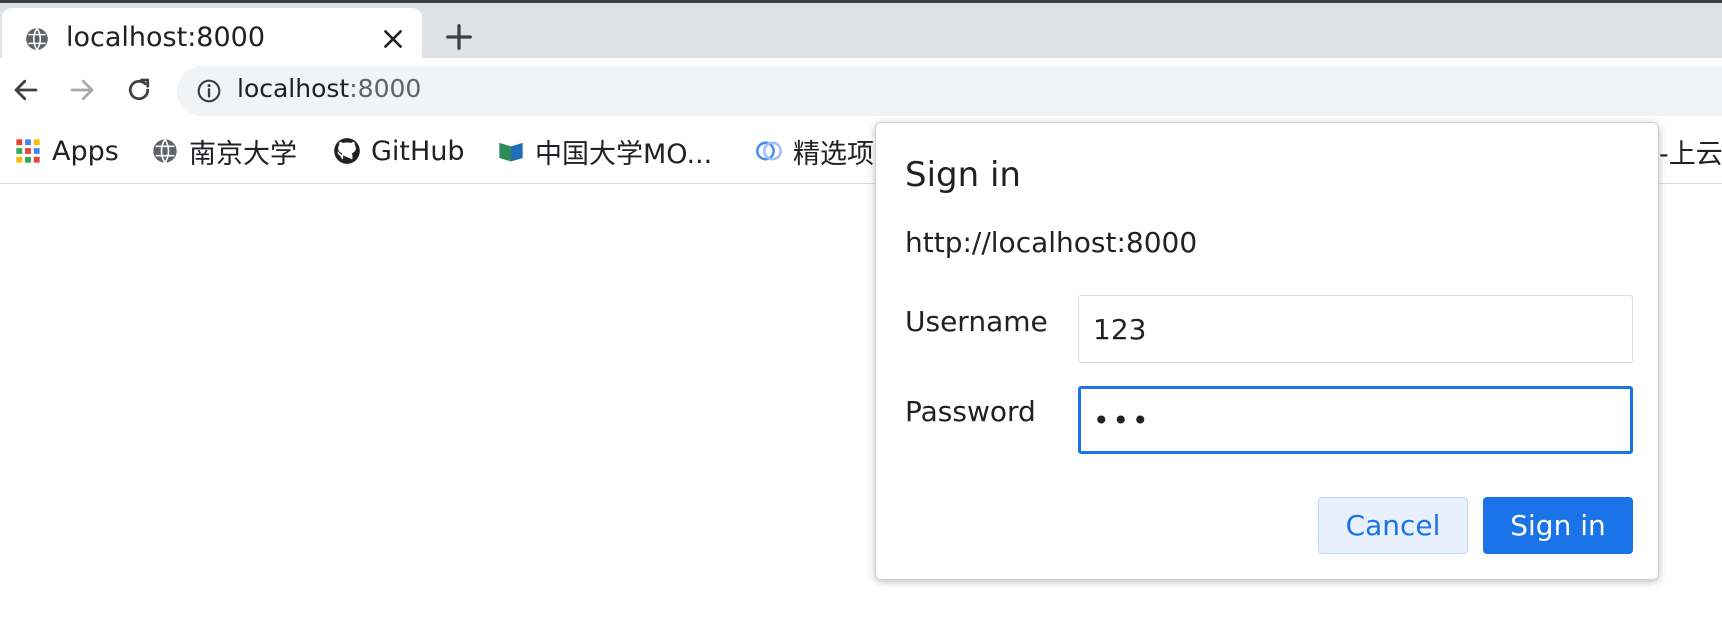 The width and height of the screenshot is (1722, 633). What do you see at coordinates (293, 88) in the screenshot?
I see `url-host: localhost` at bounding box center [293, 88].